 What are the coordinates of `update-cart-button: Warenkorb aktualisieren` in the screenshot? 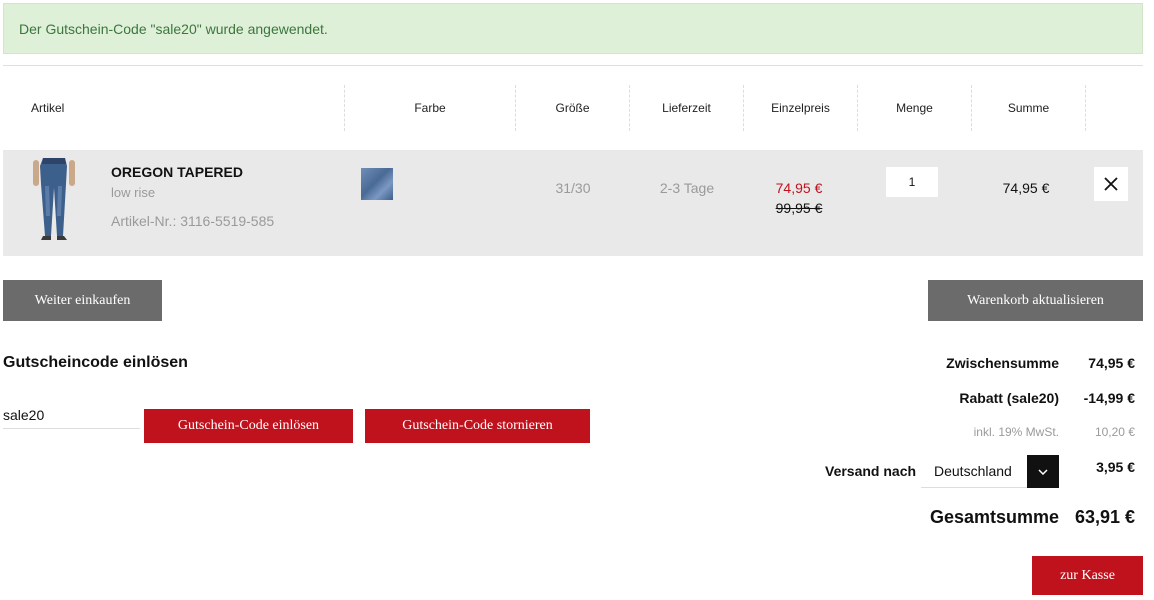 It's located at (1035, 300).